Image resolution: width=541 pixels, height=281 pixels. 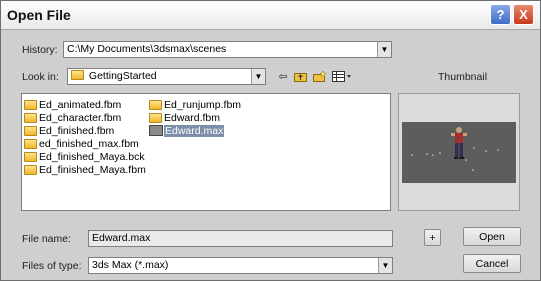 I want to click on cancel-label: Cancel, so click(x=492, y=263).